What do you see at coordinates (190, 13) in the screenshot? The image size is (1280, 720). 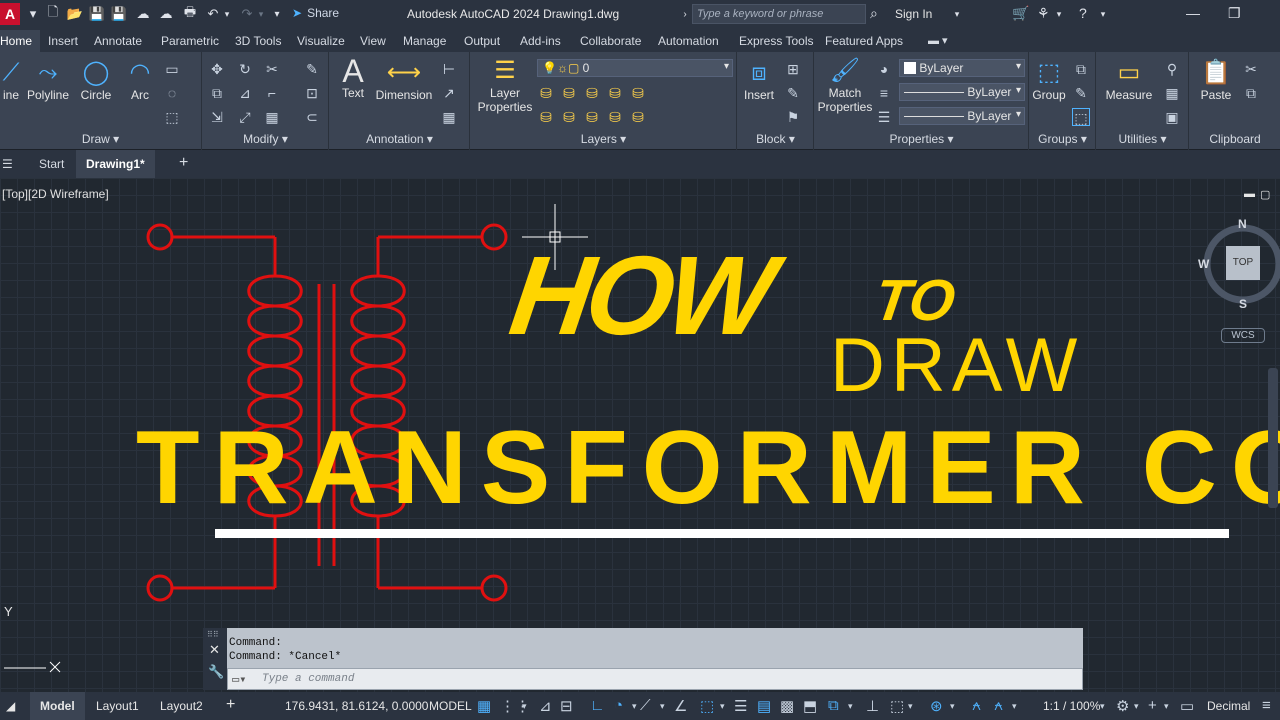 I see `print-icon: 🖶` at bounding box center [190, 13].